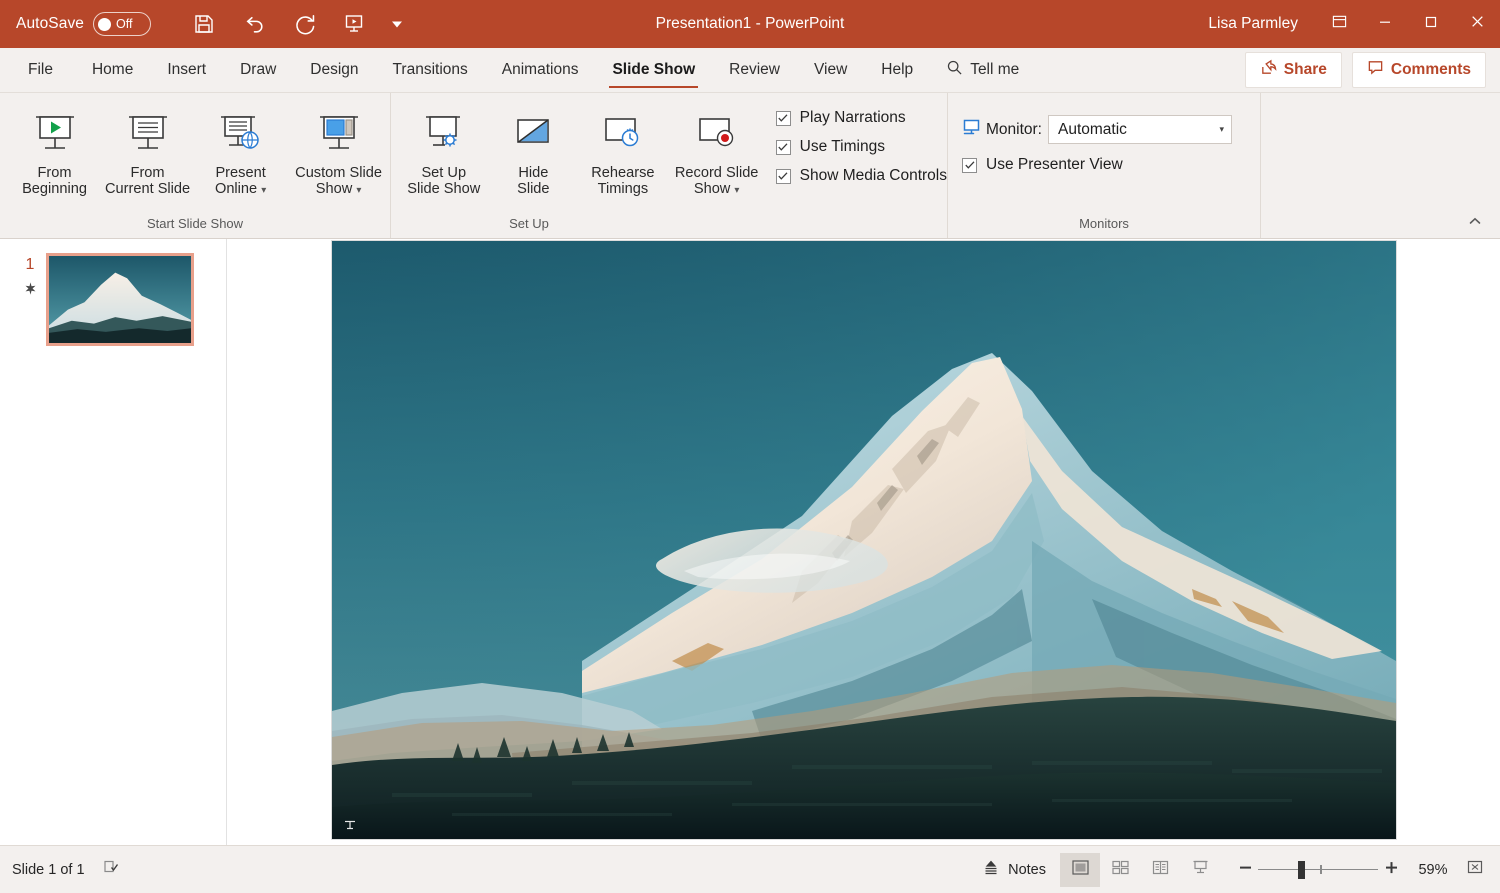 This screenshot has width=1500, height=893. Describe the element at coordinates (1375, 70) in the screenshot. I see `comment-icon` at that location.